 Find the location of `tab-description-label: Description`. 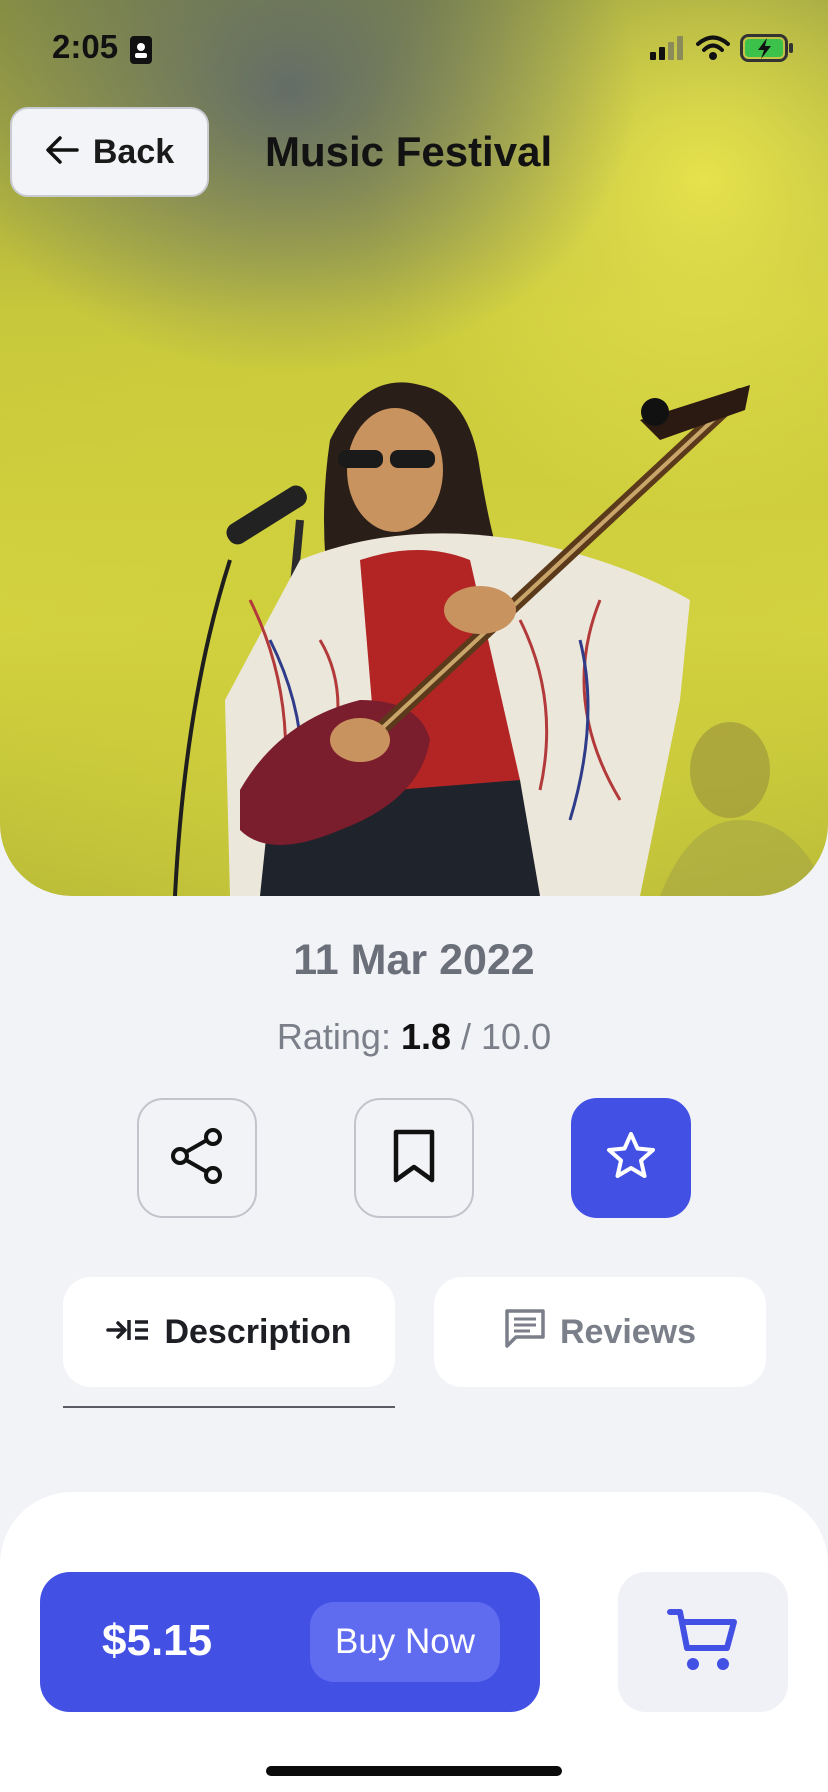

tab-description-label: Description is located at coordinates (258, 1331).